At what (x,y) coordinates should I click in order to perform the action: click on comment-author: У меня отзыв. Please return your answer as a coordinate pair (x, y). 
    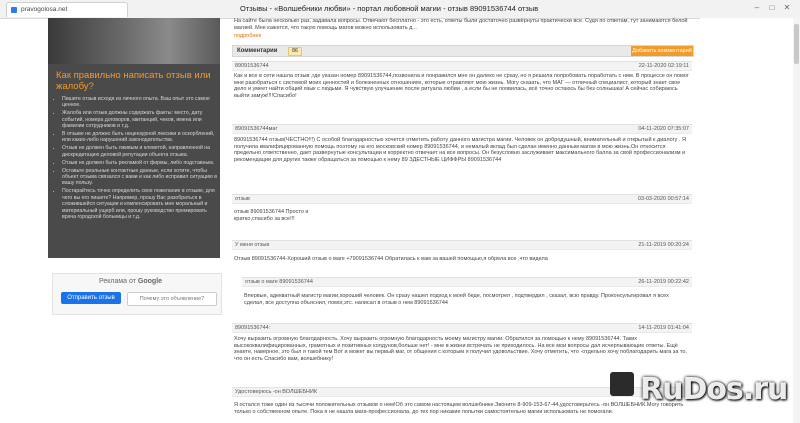
    Looking at the image, I should click on (252, 245).